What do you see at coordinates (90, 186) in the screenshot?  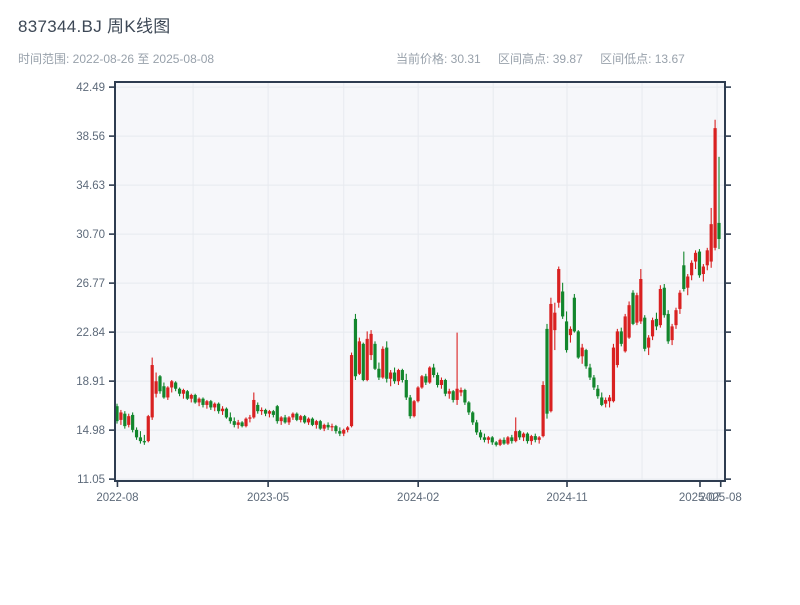 I see `y-tick-label: 34.63` at bounding box center [90, 186].